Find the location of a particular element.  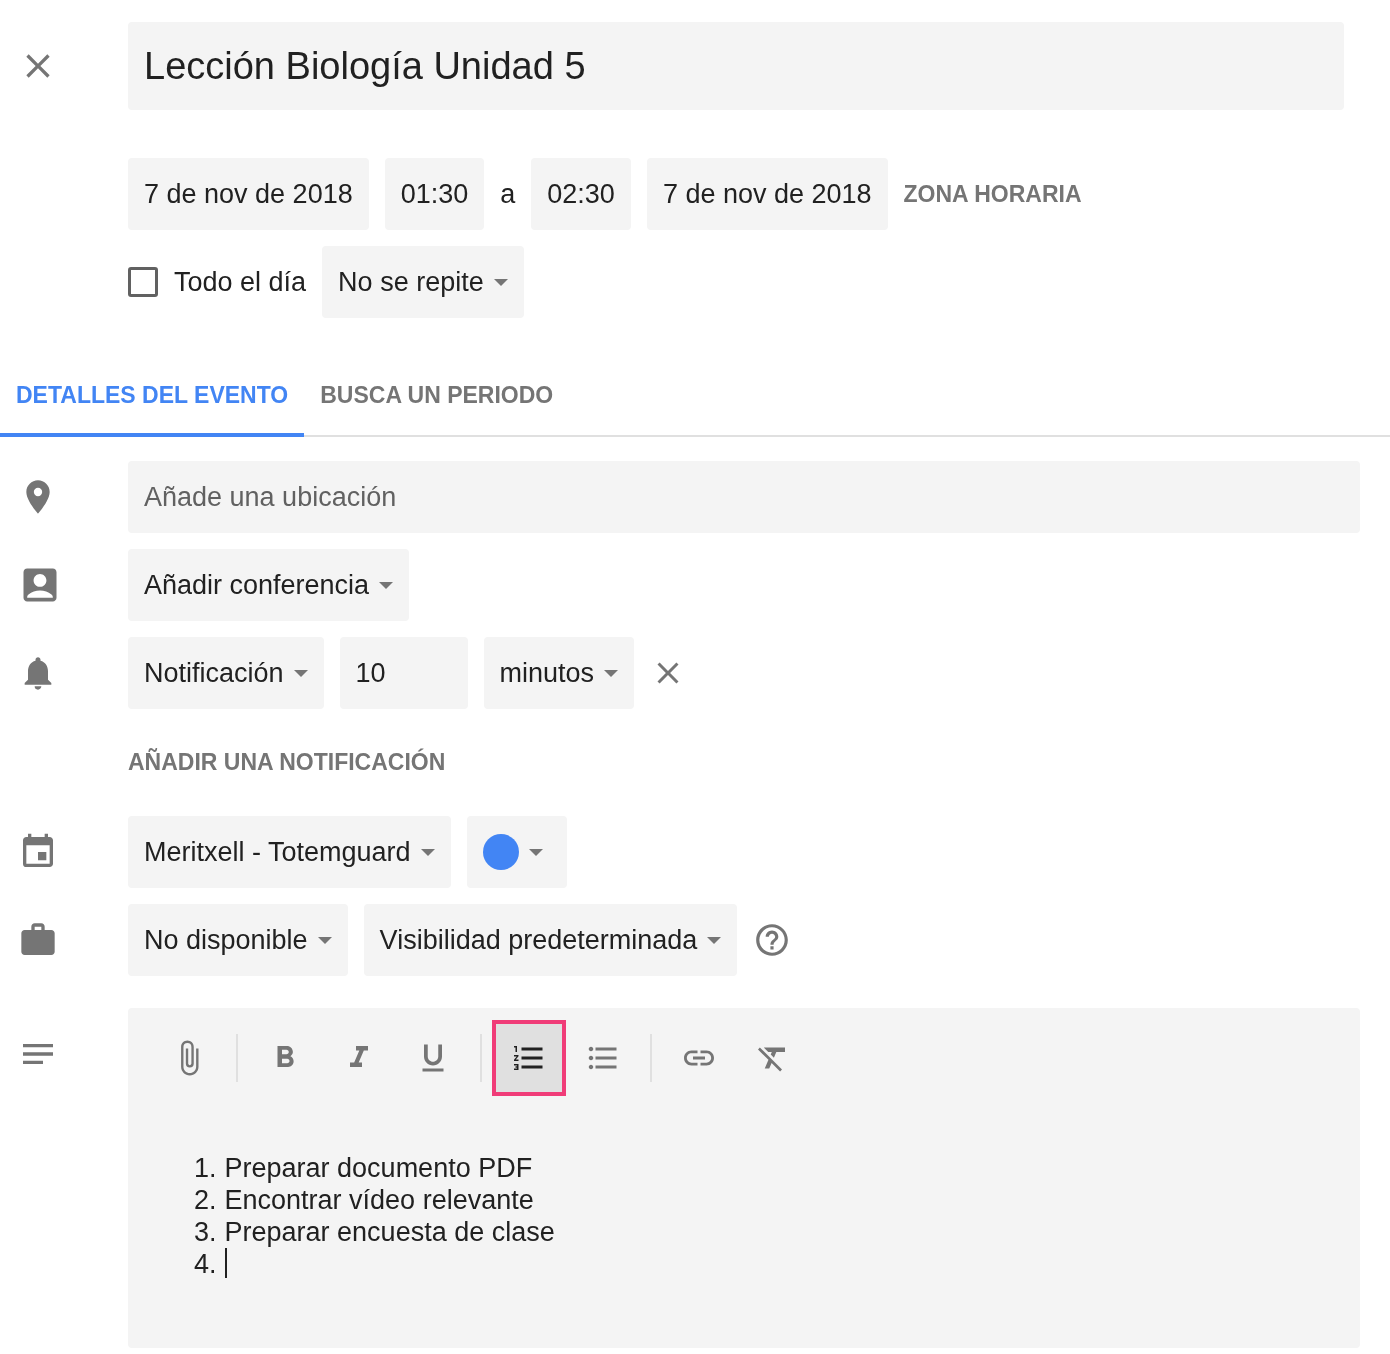

range-separator: a is located at coordinates (508, 194).